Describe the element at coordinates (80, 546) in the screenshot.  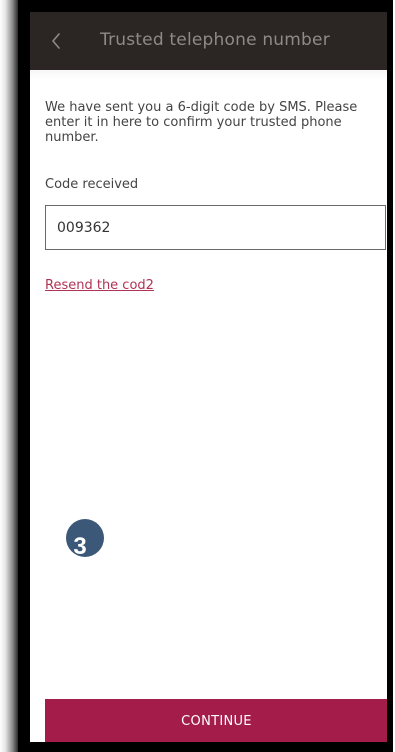
I see `step-number: 3` at that location.